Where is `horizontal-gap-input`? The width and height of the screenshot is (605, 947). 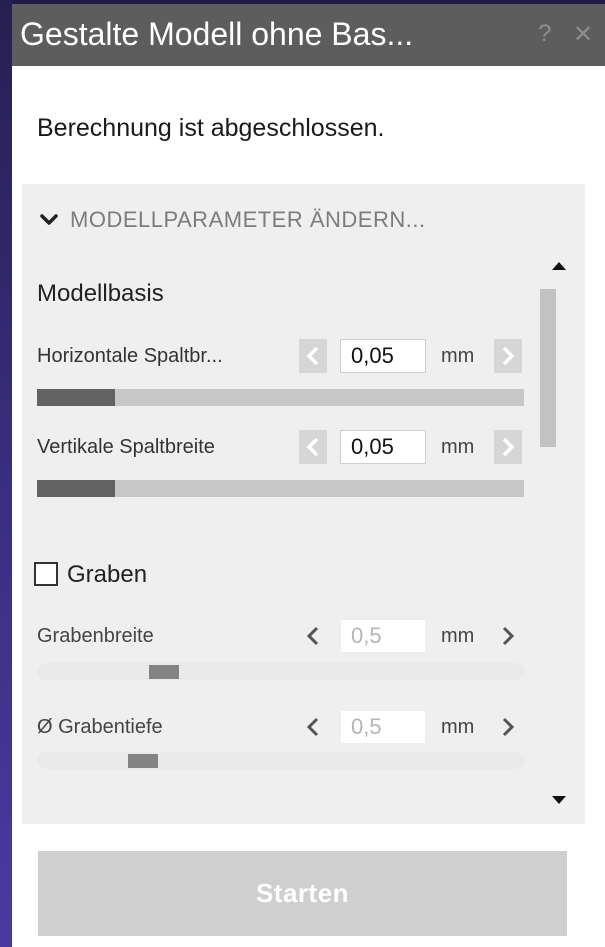 horizontal-gap-input is located at coordinates (383, 356).